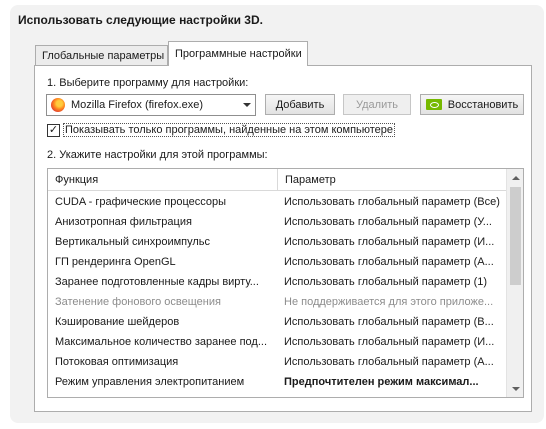  What do you see at coordinates (247, 105) in the screenshot?
I see `chevron-down-icon` at bounding box center [247, 105].